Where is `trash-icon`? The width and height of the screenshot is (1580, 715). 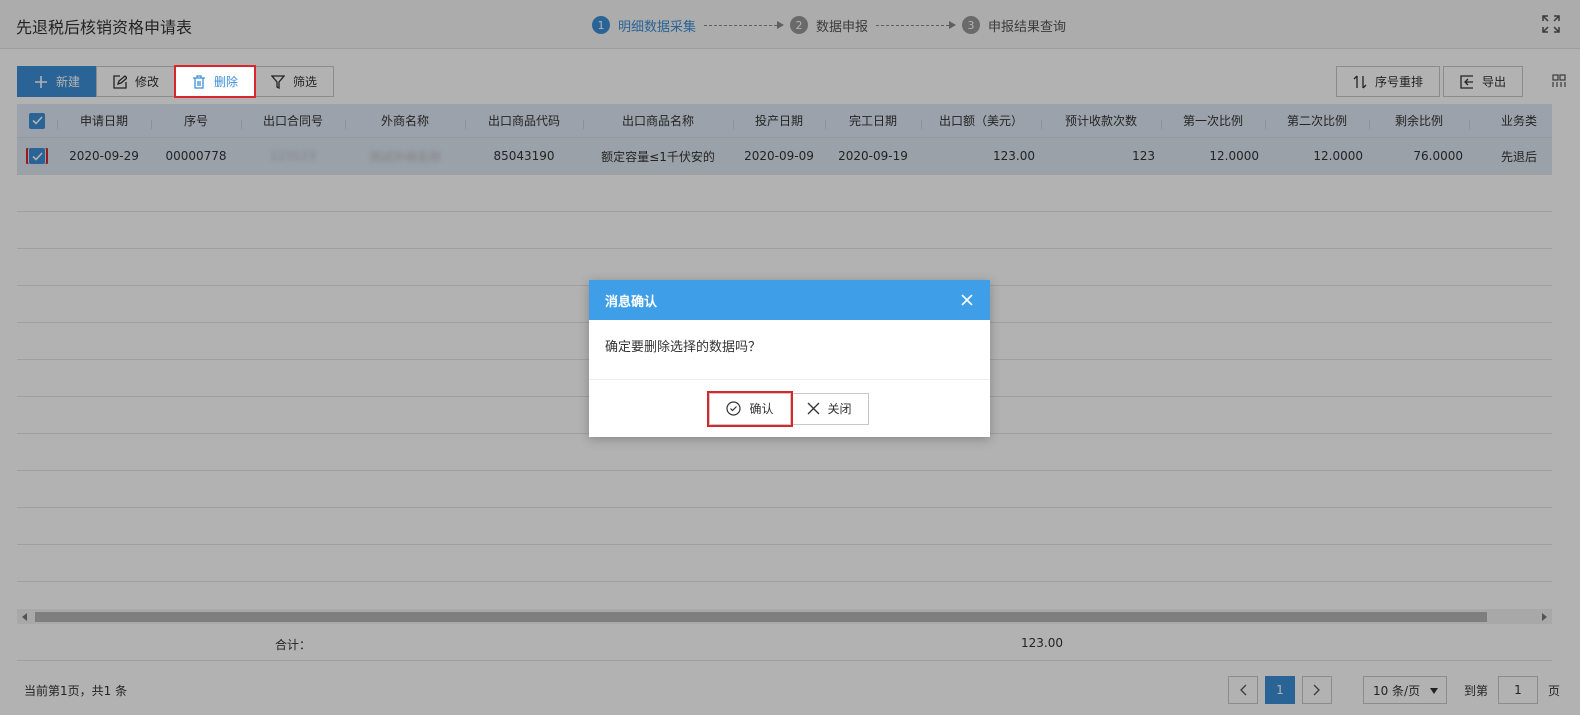
trash-icon is located at coordinates (199, 81).